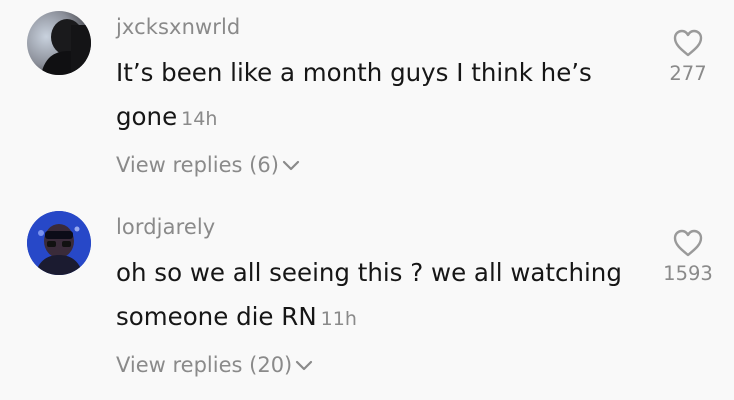 The height and width of the screenshot is (400, 734). I want to click on person-silhouette-avatar-icon, so click(59, 43).